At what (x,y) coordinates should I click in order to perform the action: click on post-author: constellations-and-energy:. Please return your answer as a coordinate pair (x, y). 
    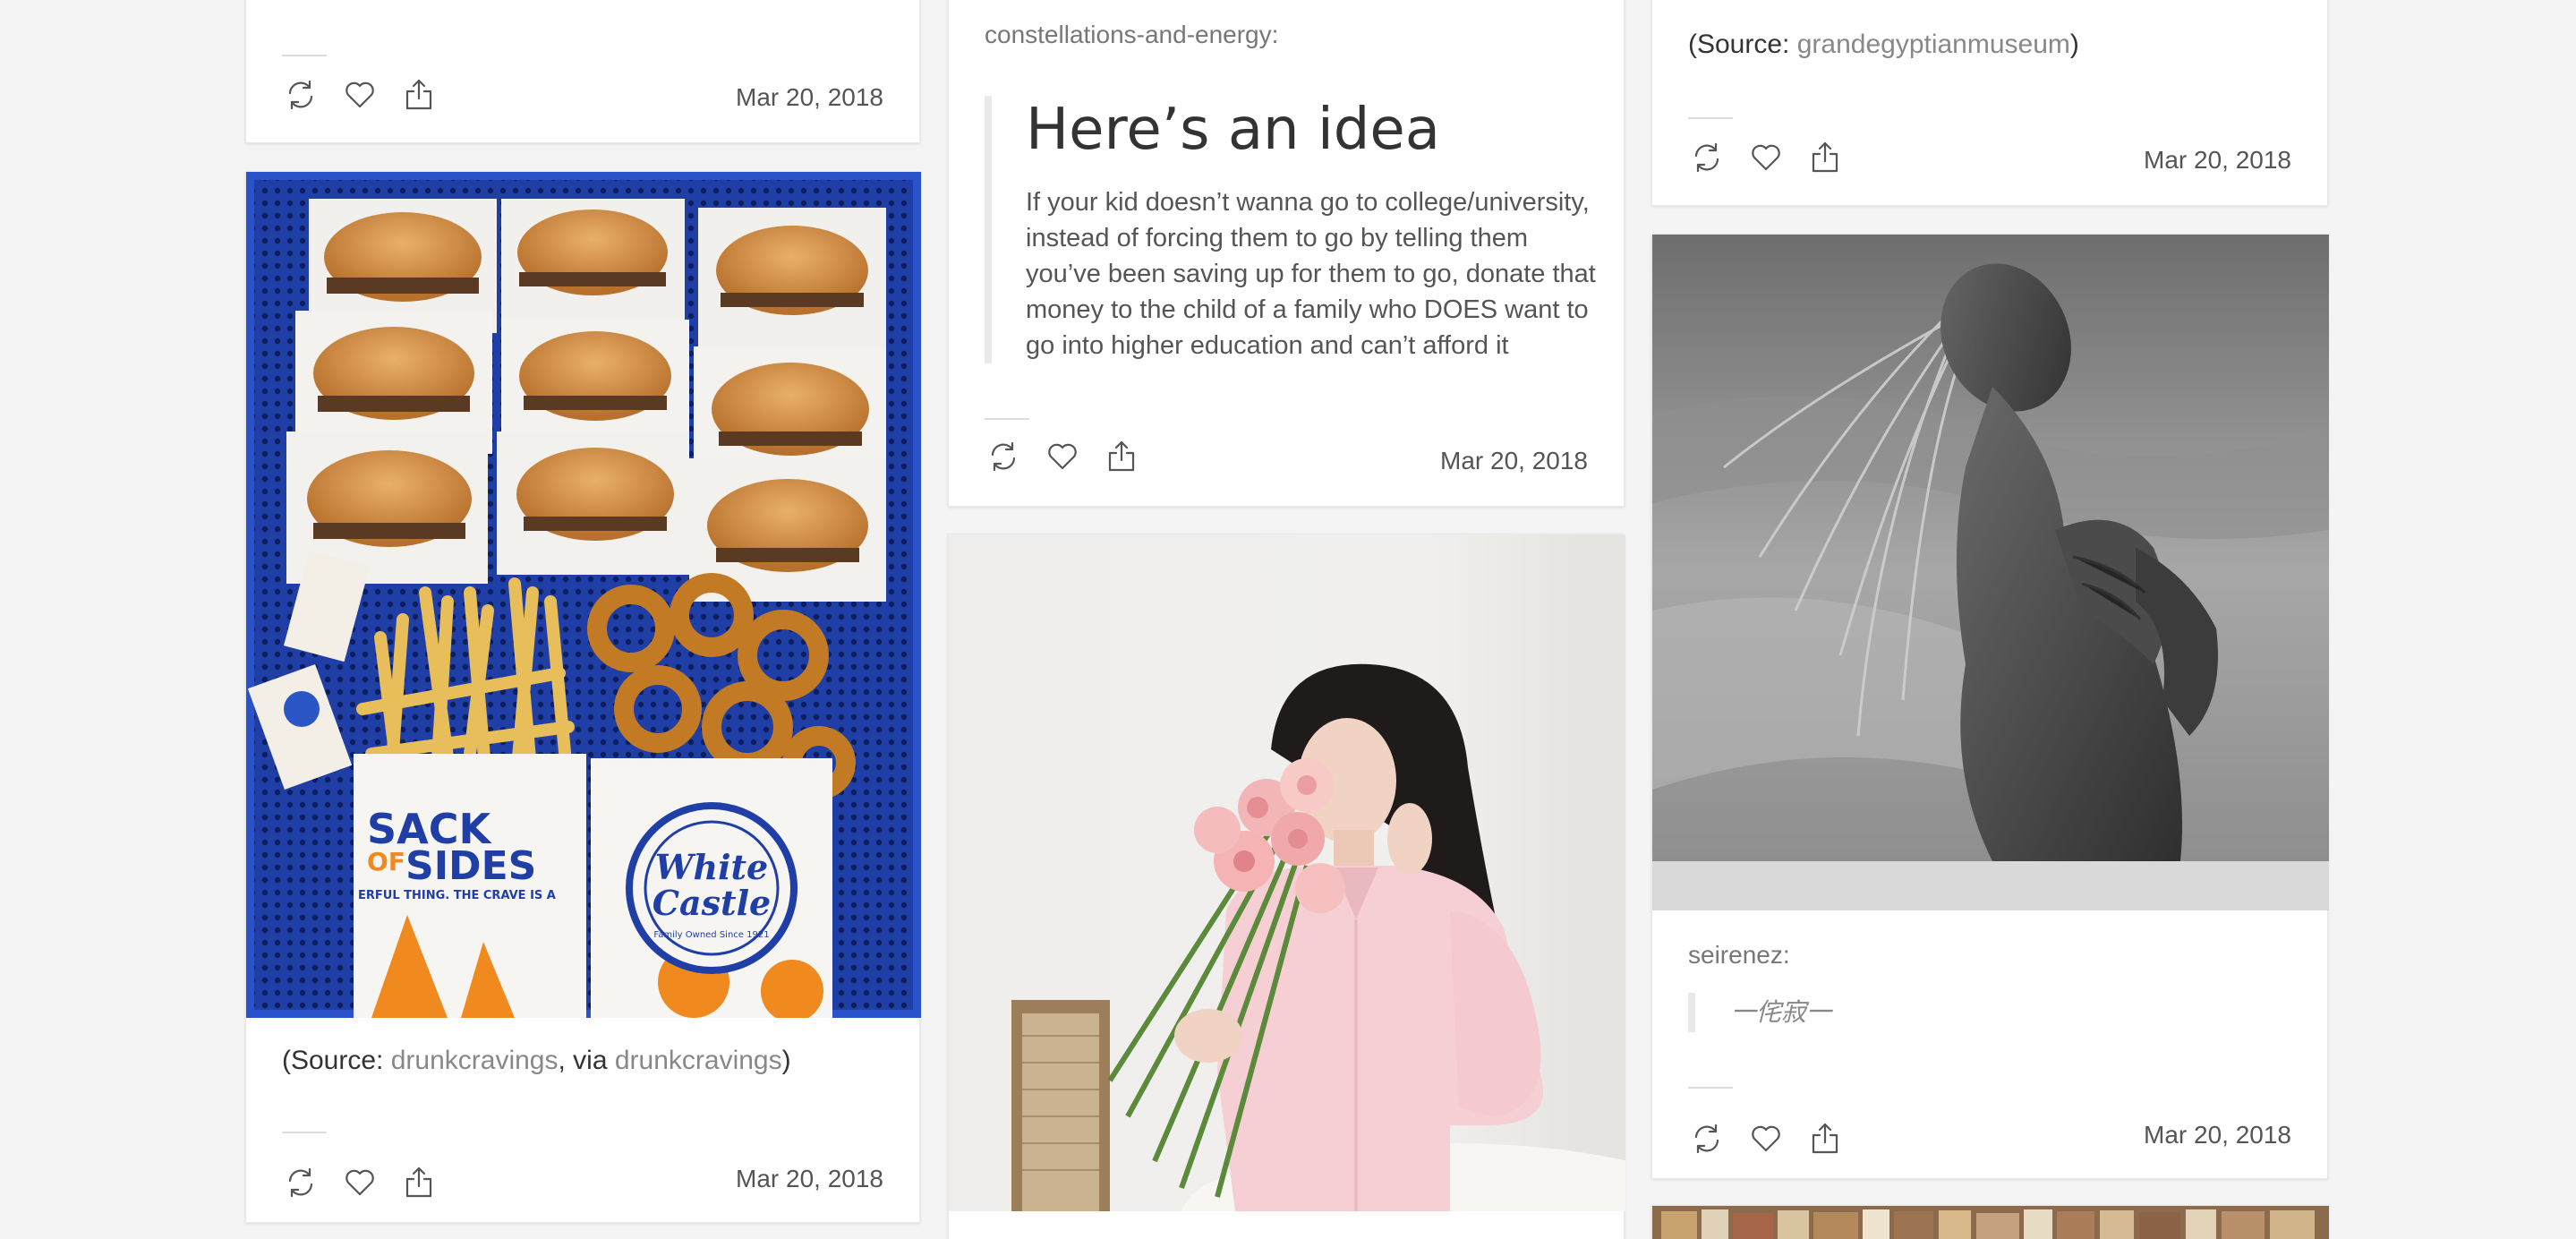
    Looking at the image, I should click on (1131, 35).